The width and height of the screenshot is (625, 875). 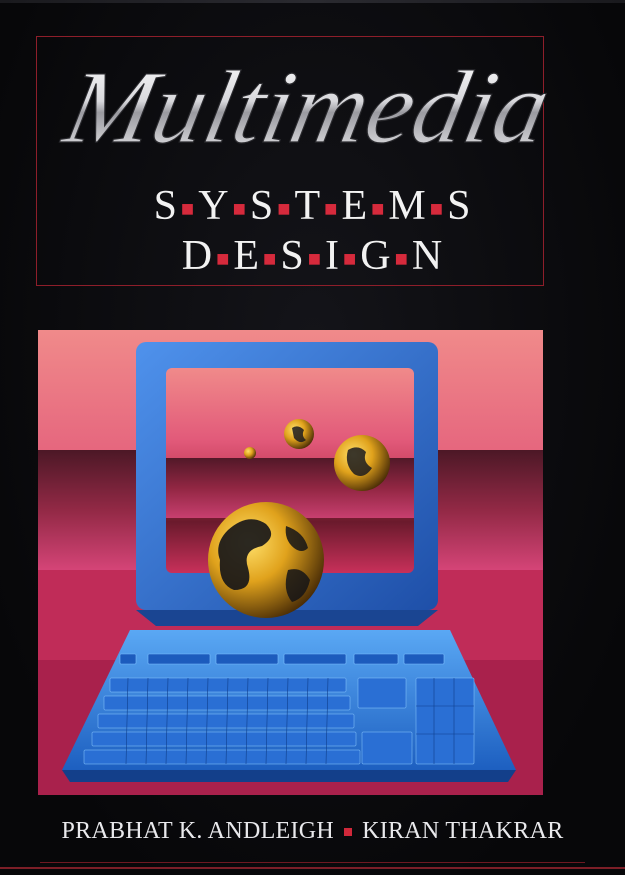 I want to click on letter: G, so click(x=376, y=256).